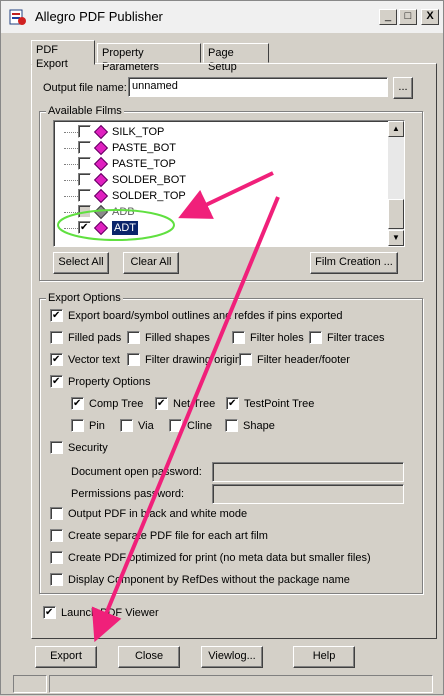  Describe the element at coordinates (56, 447) in the screenshot. I see `security-checkbox` at that location.